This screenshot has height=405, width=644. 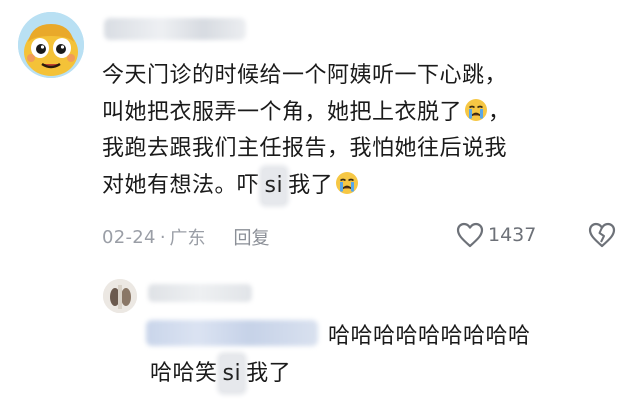 What do you see at coordinates (200, 293) in the screenshot?
I see `replier-username-blurred` at bounding box center [200, 293].